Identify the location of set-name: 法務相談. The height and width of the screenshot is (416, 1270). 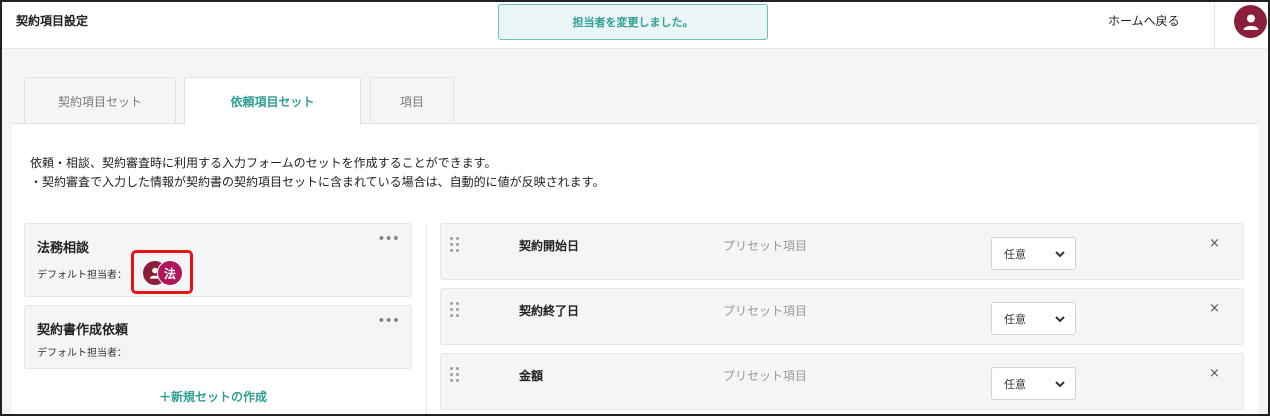
(63, 248).